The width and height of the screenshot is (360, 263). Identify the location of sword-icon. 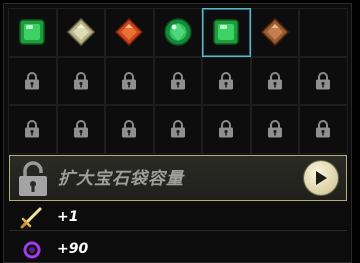
(31, 218).